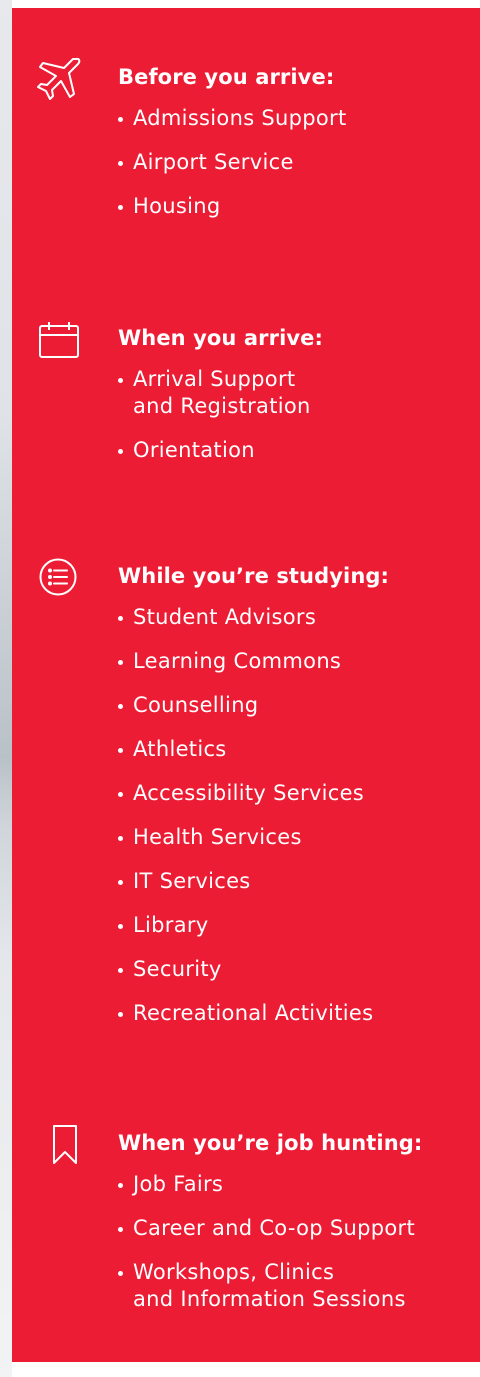 Image resolution: width=480 pixels, height=1377 pixels. I want to click on section-title: When you’re job hunting:, so click(270, 1143).